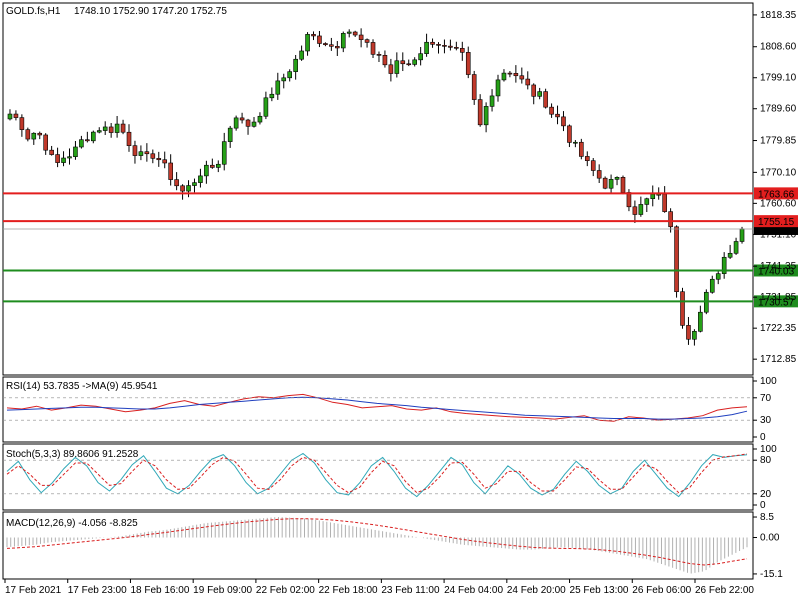 This screenshot has height=600, width=800. I want to click on ohlc-label: 1748.10 1752.90 1747.20 1752.75, so click(150, 11).